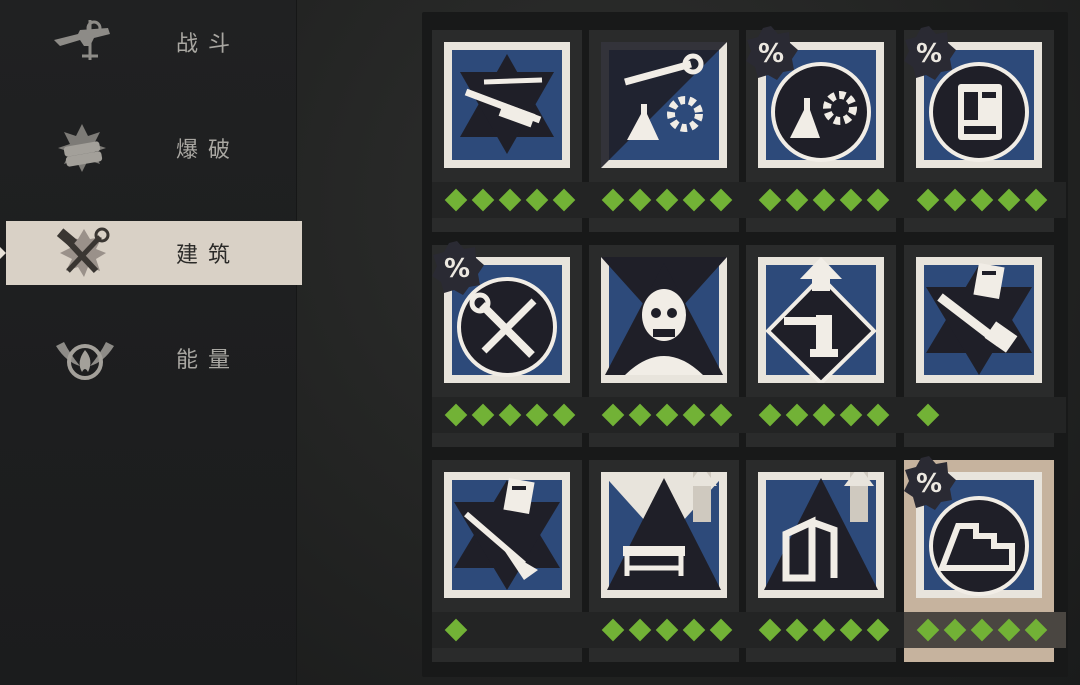  What do you see at coordinates (821, 320) in the screenshot?
I see `turret-upgrade-icon` at bounding box center [821, 320].